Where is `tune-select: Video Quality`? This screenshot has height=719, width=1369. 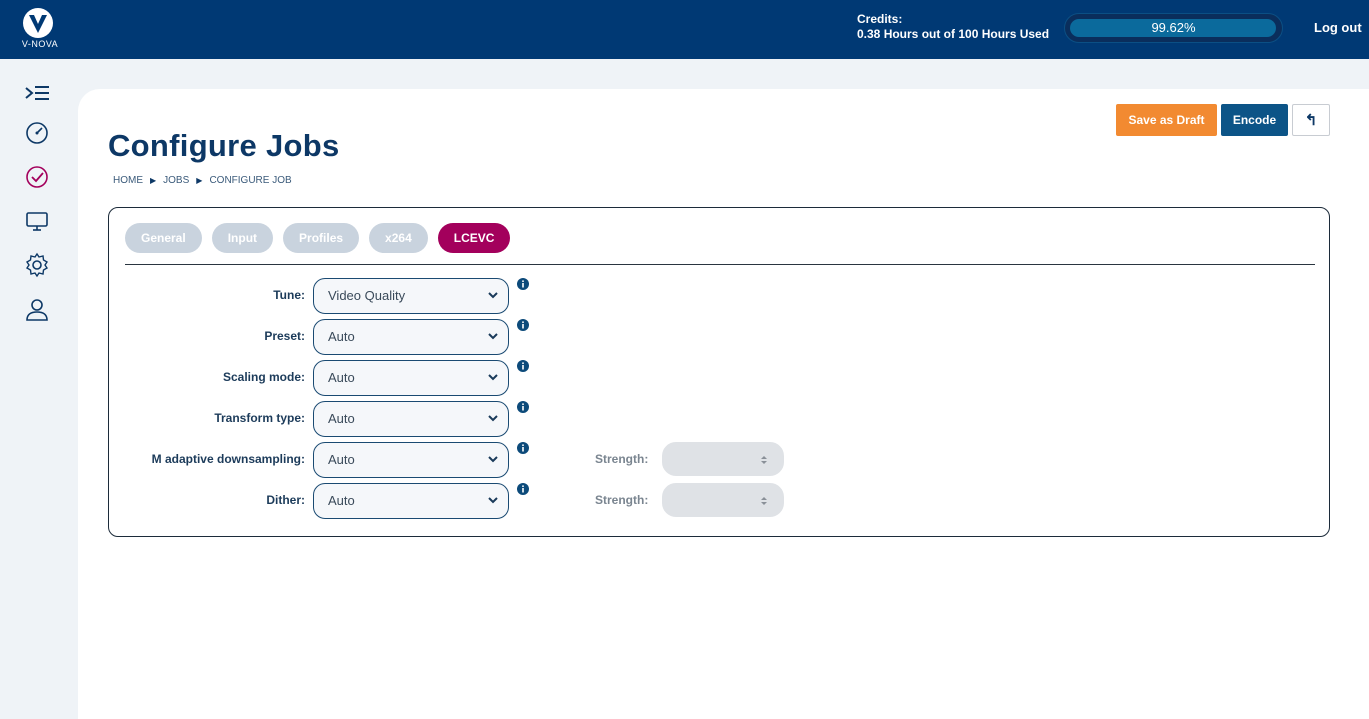
tune-select: Video Quality is located at coordinates (411, 296).